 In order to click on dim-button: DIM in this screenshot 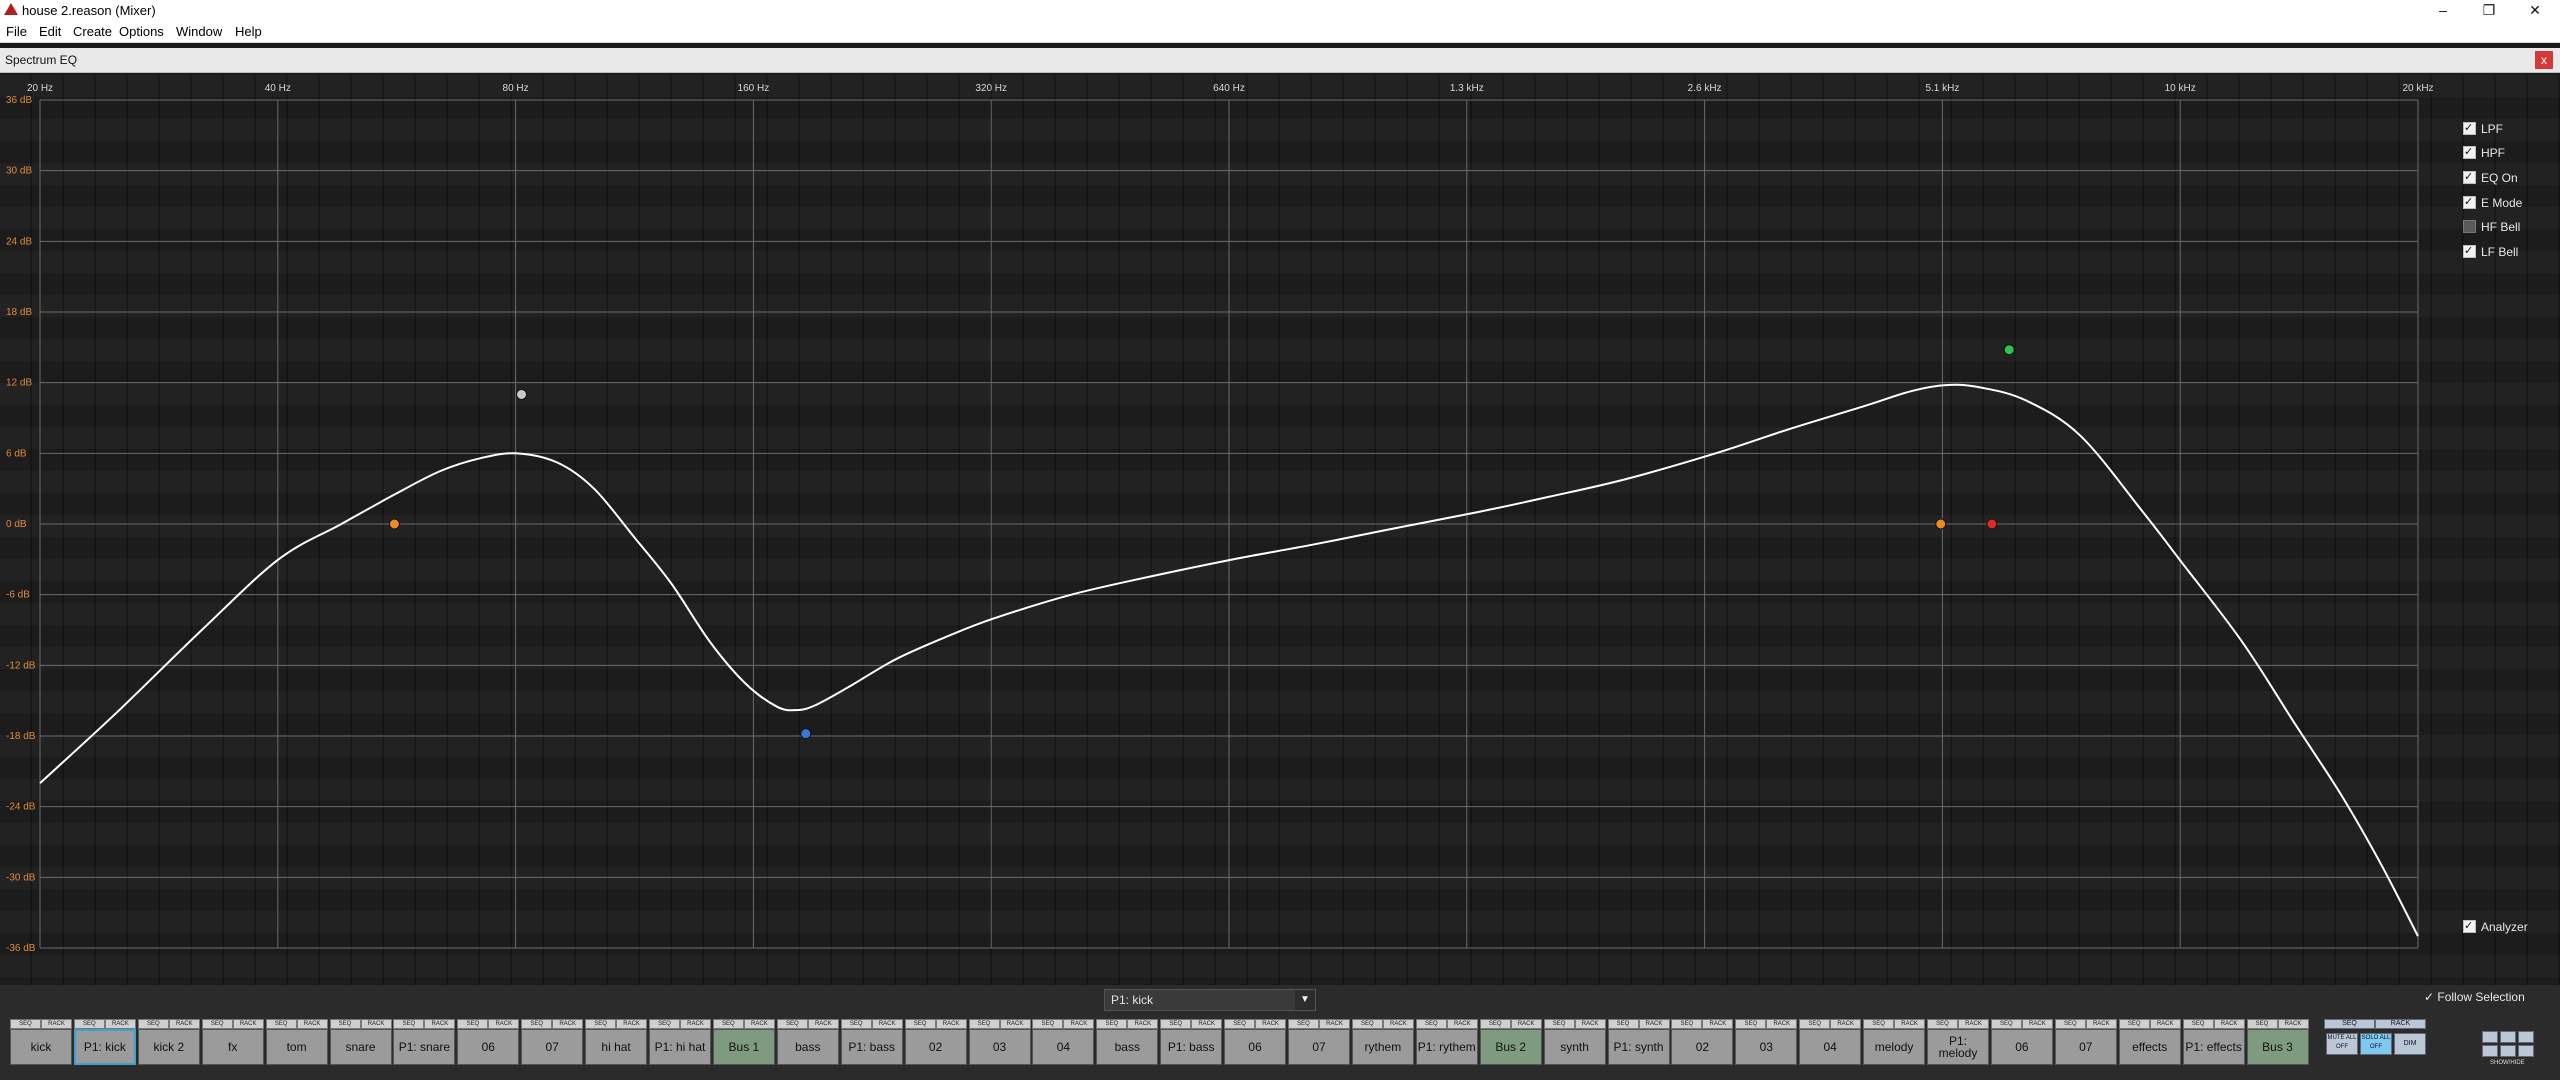, I will do `click(2410, 1044)`.